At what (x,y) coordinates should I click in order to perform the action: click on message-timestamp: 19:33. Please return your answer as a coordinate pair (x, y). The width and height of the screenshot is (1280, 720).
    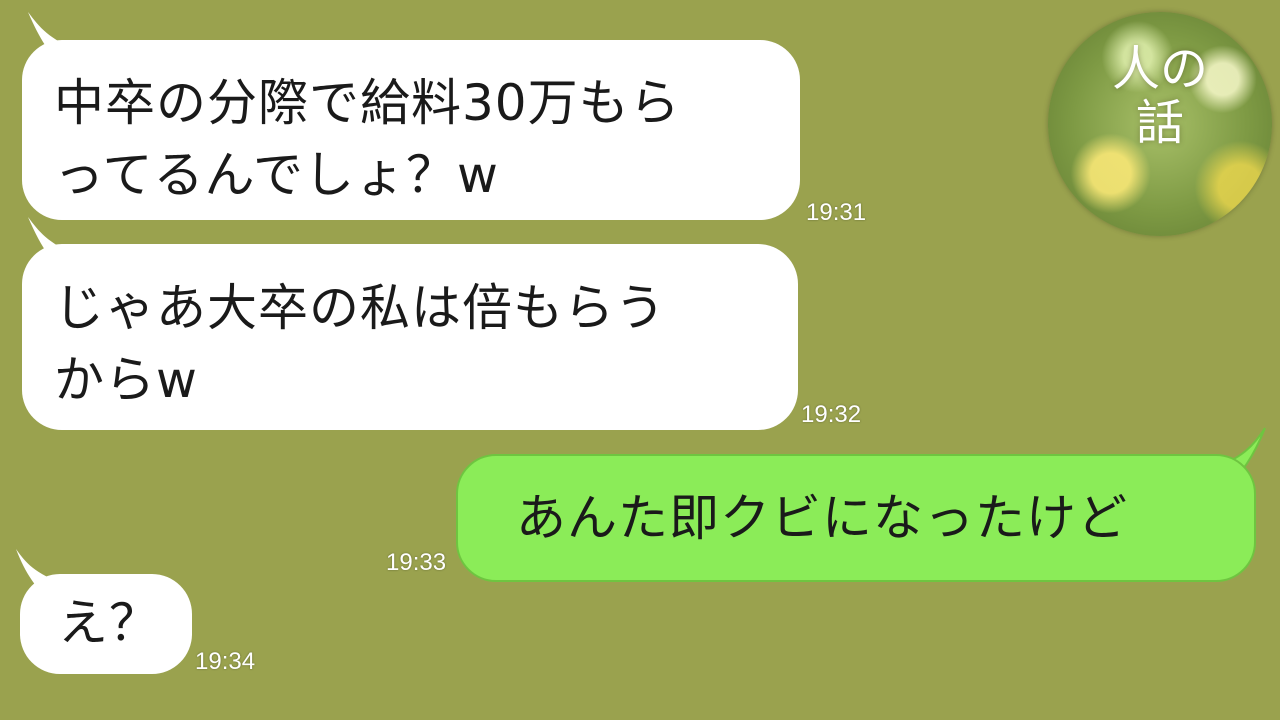
    Looking at the image, I should click on (416, 562).